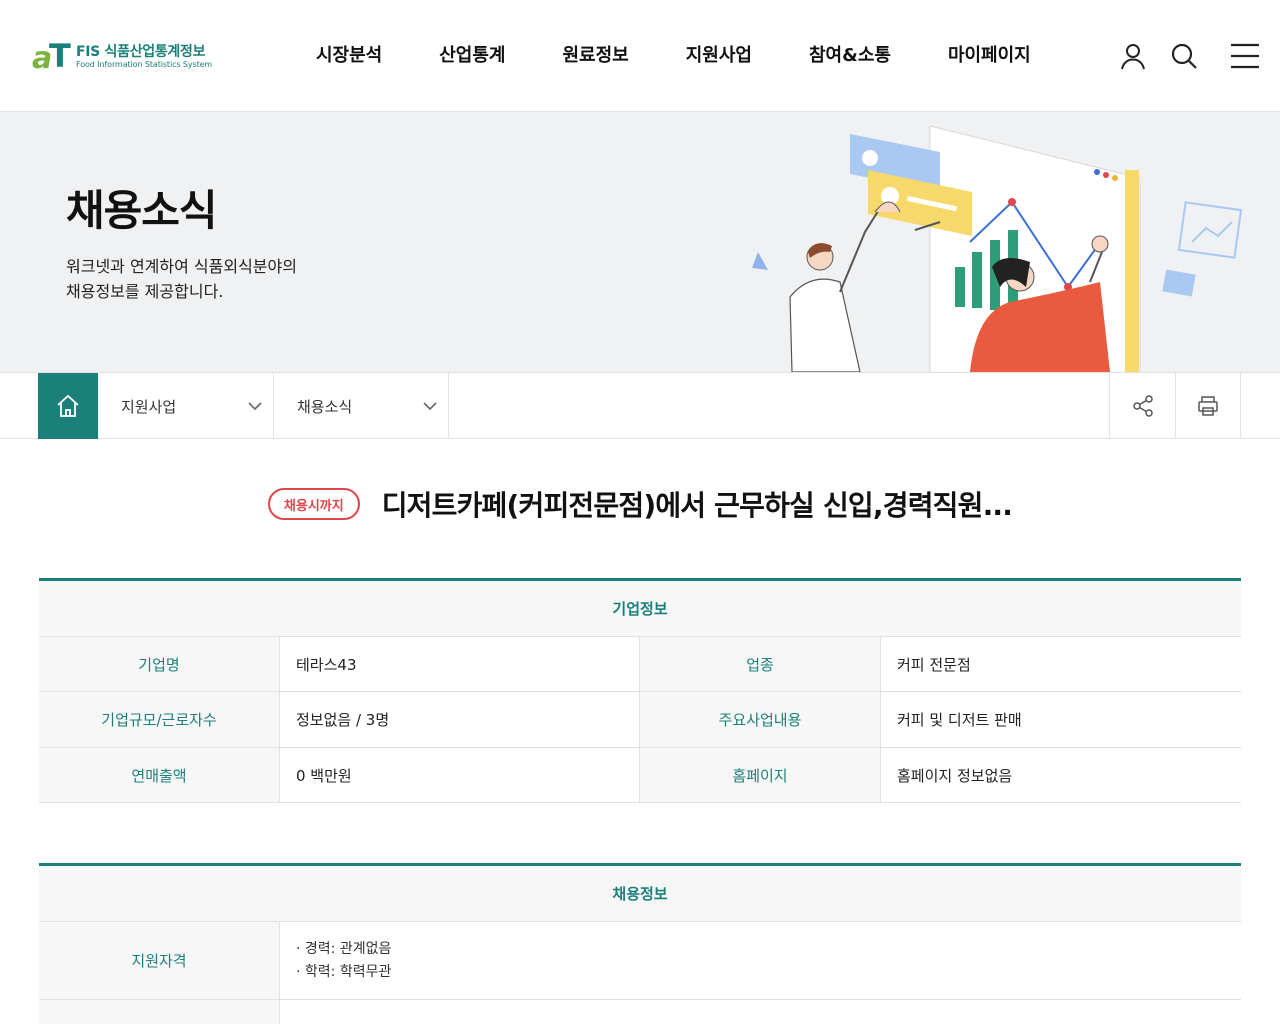  I want to click on main-nav: 시장분석 산업통계 원료정보 지원사업 참여&소통 마이페이지, so click(702, 56).